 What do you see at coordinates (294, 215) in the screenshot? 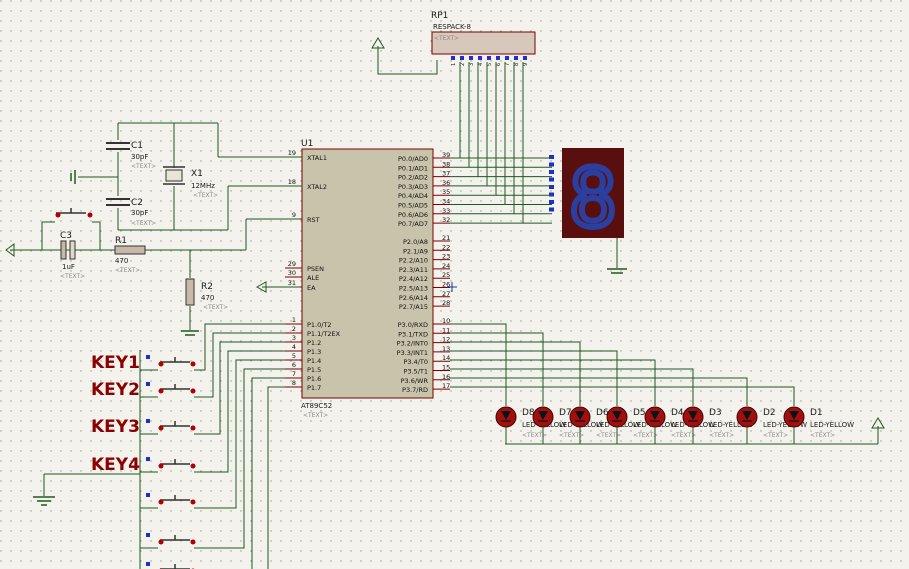
I see `u1-left-pin-number: 9` at bounding box center [294, 215].